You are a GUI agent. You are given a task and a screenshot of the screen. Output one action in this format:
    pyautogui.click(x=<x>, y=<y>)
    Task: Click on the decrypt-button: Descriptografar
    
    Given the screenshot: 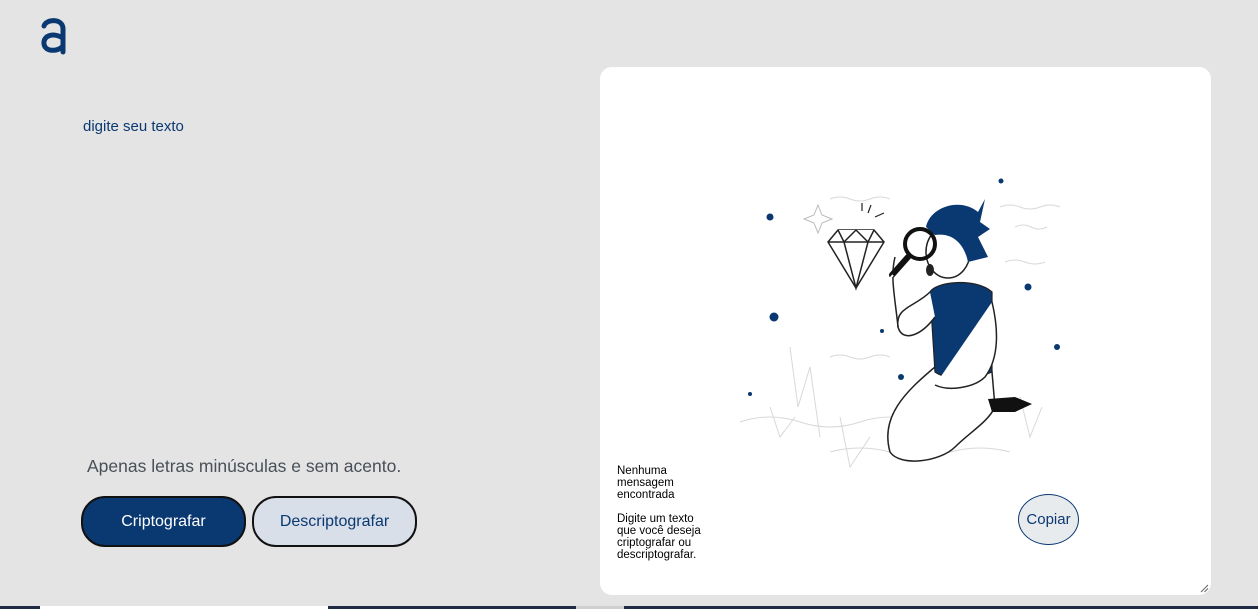 What is the action you would take?
    pyautogui.click(x=334, y=521)
    